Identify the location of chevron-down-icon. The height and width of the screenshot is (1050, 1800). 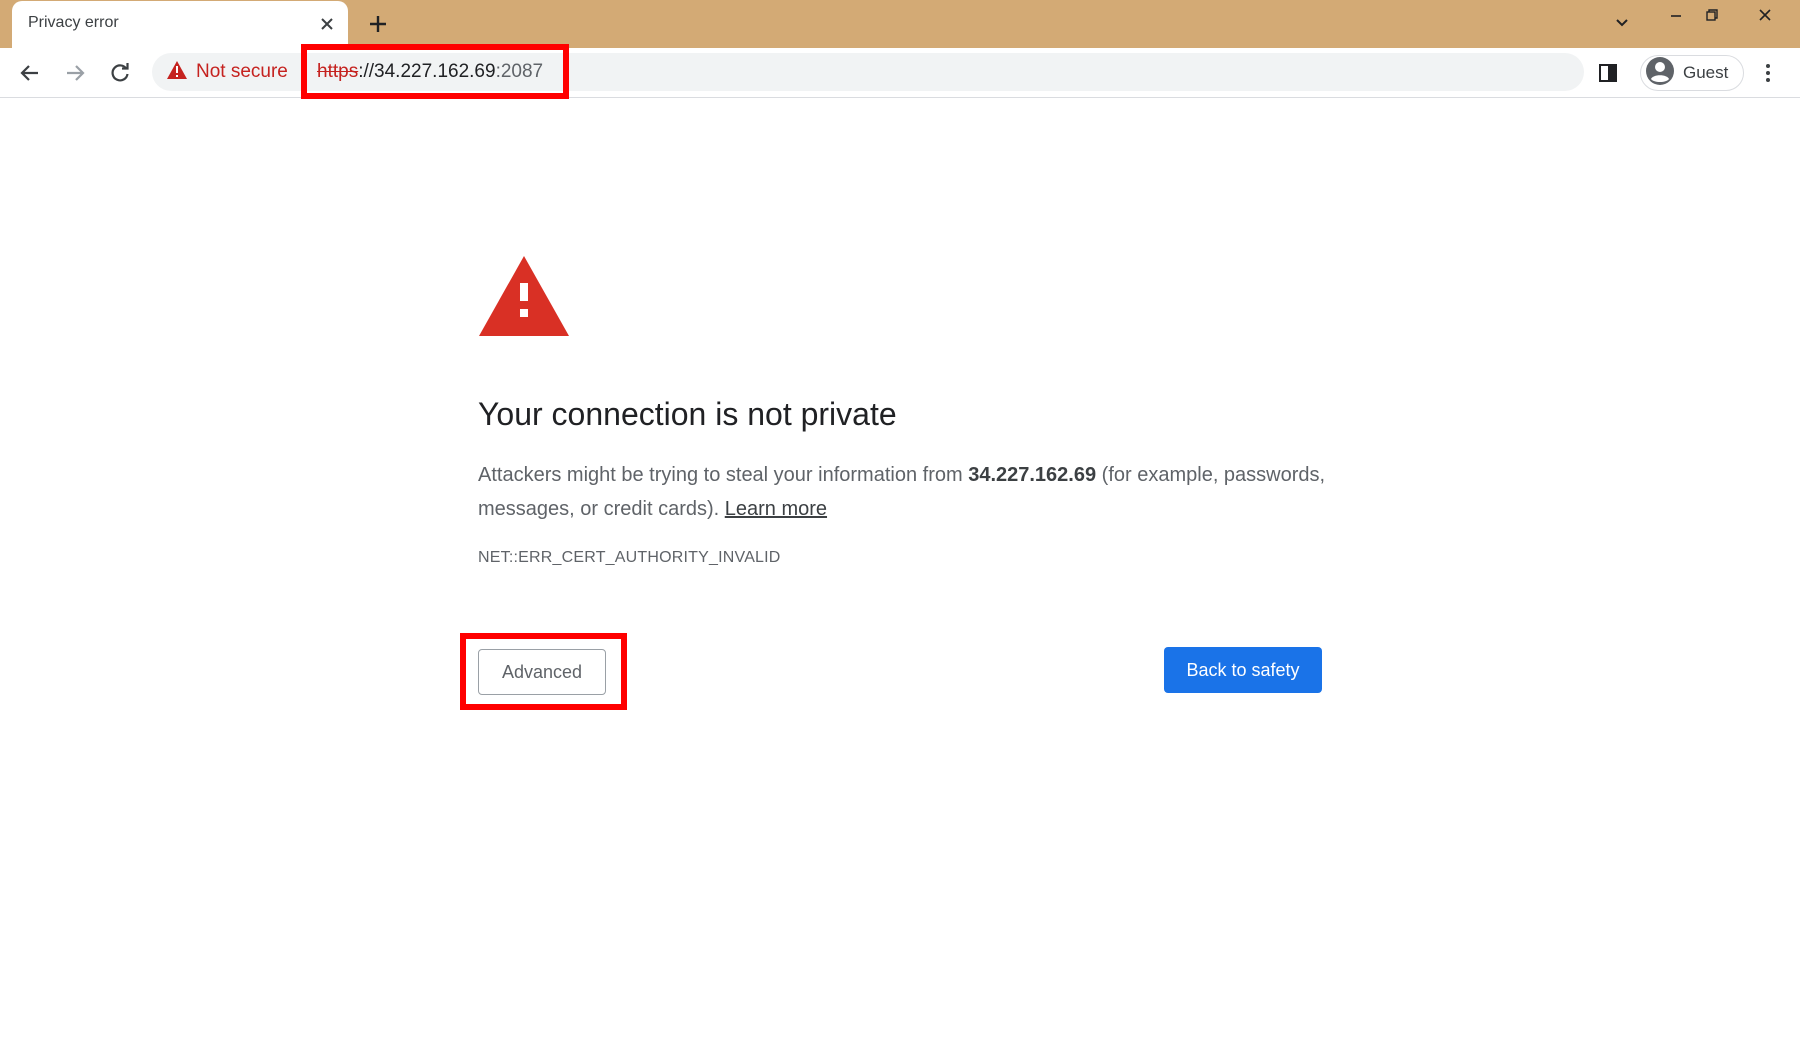
(1622, 23).